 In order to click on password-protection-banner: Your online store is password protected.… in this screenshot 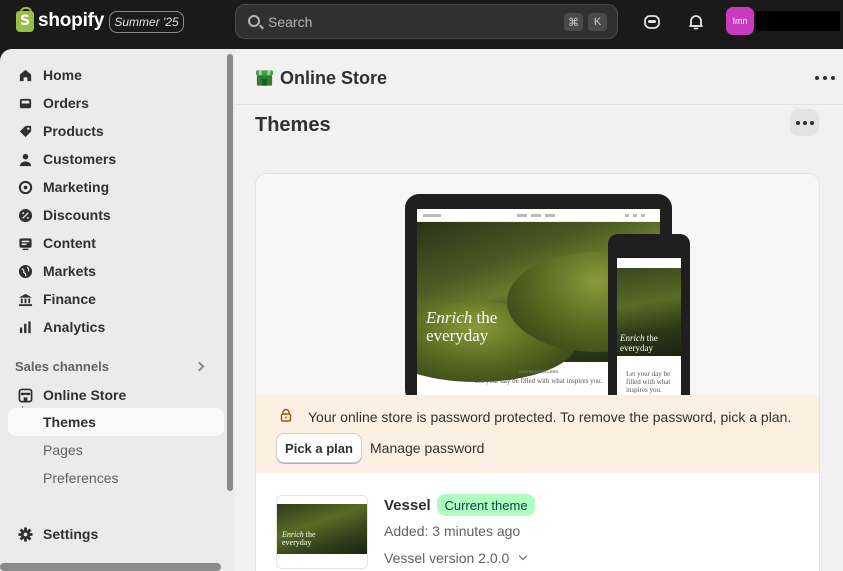, I will do `click(537, 434)`.